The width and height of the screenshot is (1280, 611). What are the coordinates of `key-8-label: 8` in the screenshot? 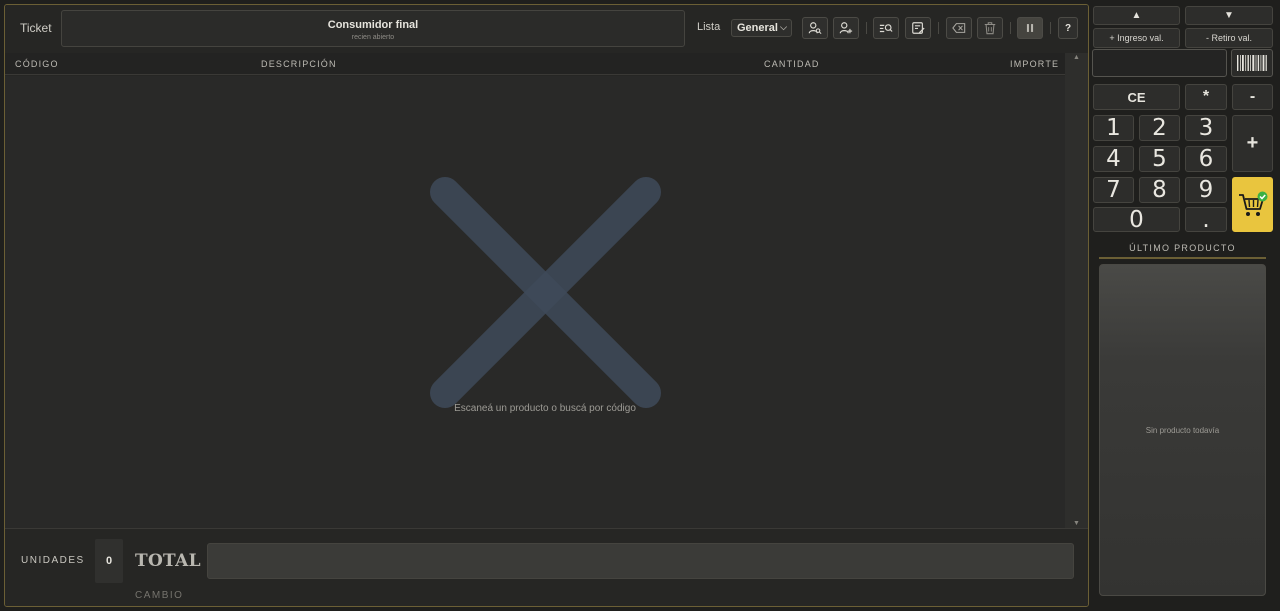 It's located at (1159, 190).